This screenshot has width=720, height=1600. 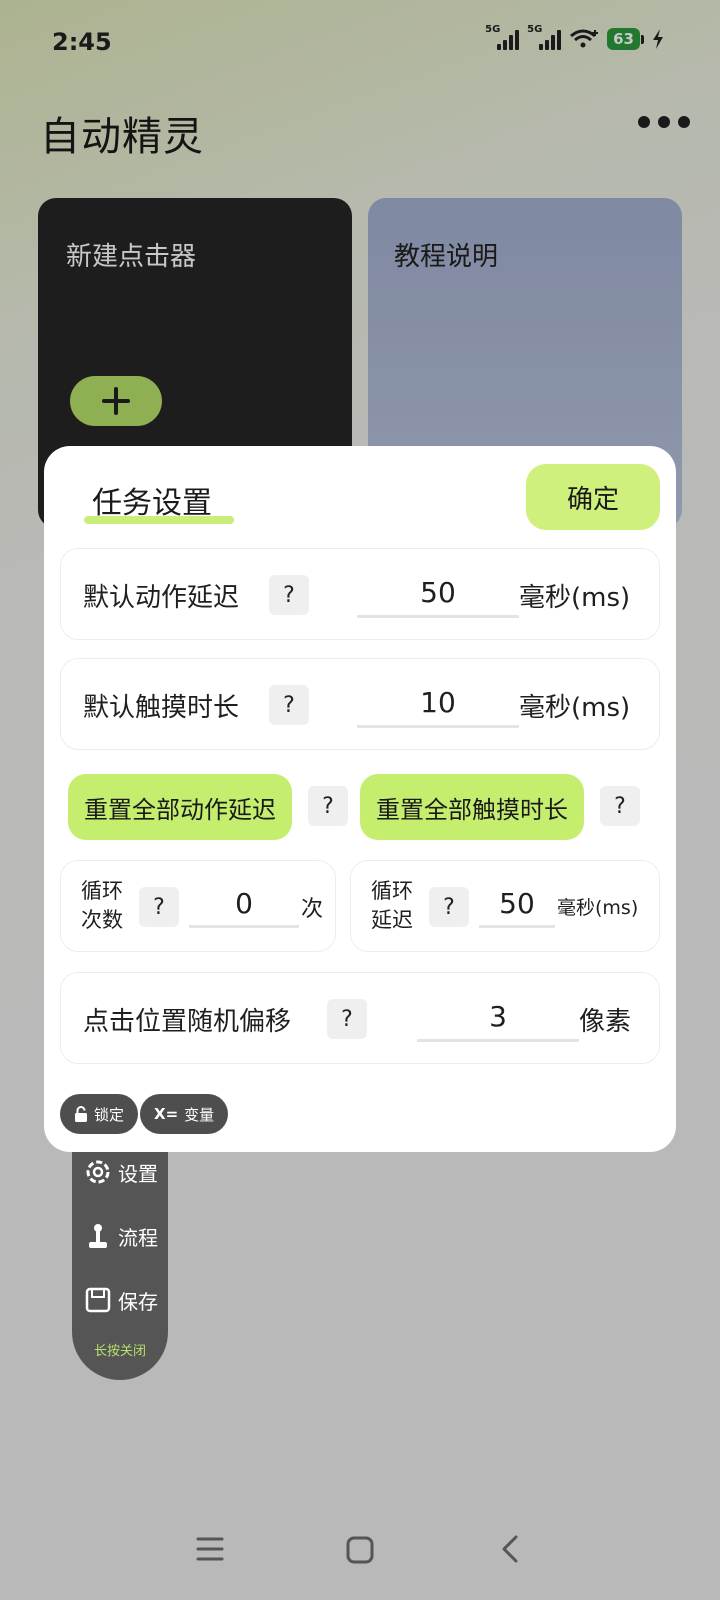 What do you see at coordinates (180, 807) in the screenshot?
I see `reset-all-delay-button: 重置全部动作延迟` at bounding box center [180, 807].